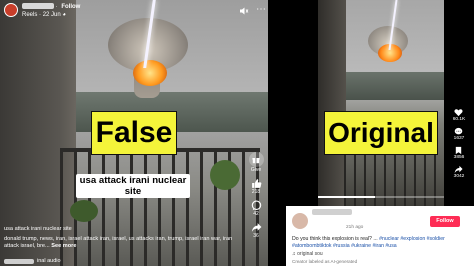  Describe the element at coordinates (459, 157) in the screenshot. I see `bookmark-count: 3856` at that location.